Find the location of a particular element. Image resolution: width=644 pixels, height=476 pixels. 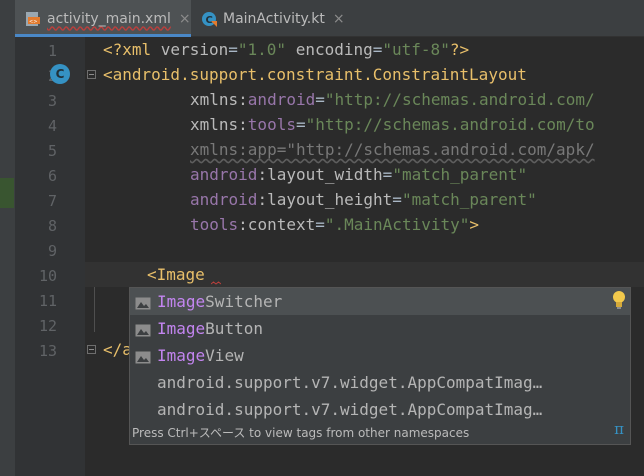

completion-item: Image View is located at coordinates (380, 355).